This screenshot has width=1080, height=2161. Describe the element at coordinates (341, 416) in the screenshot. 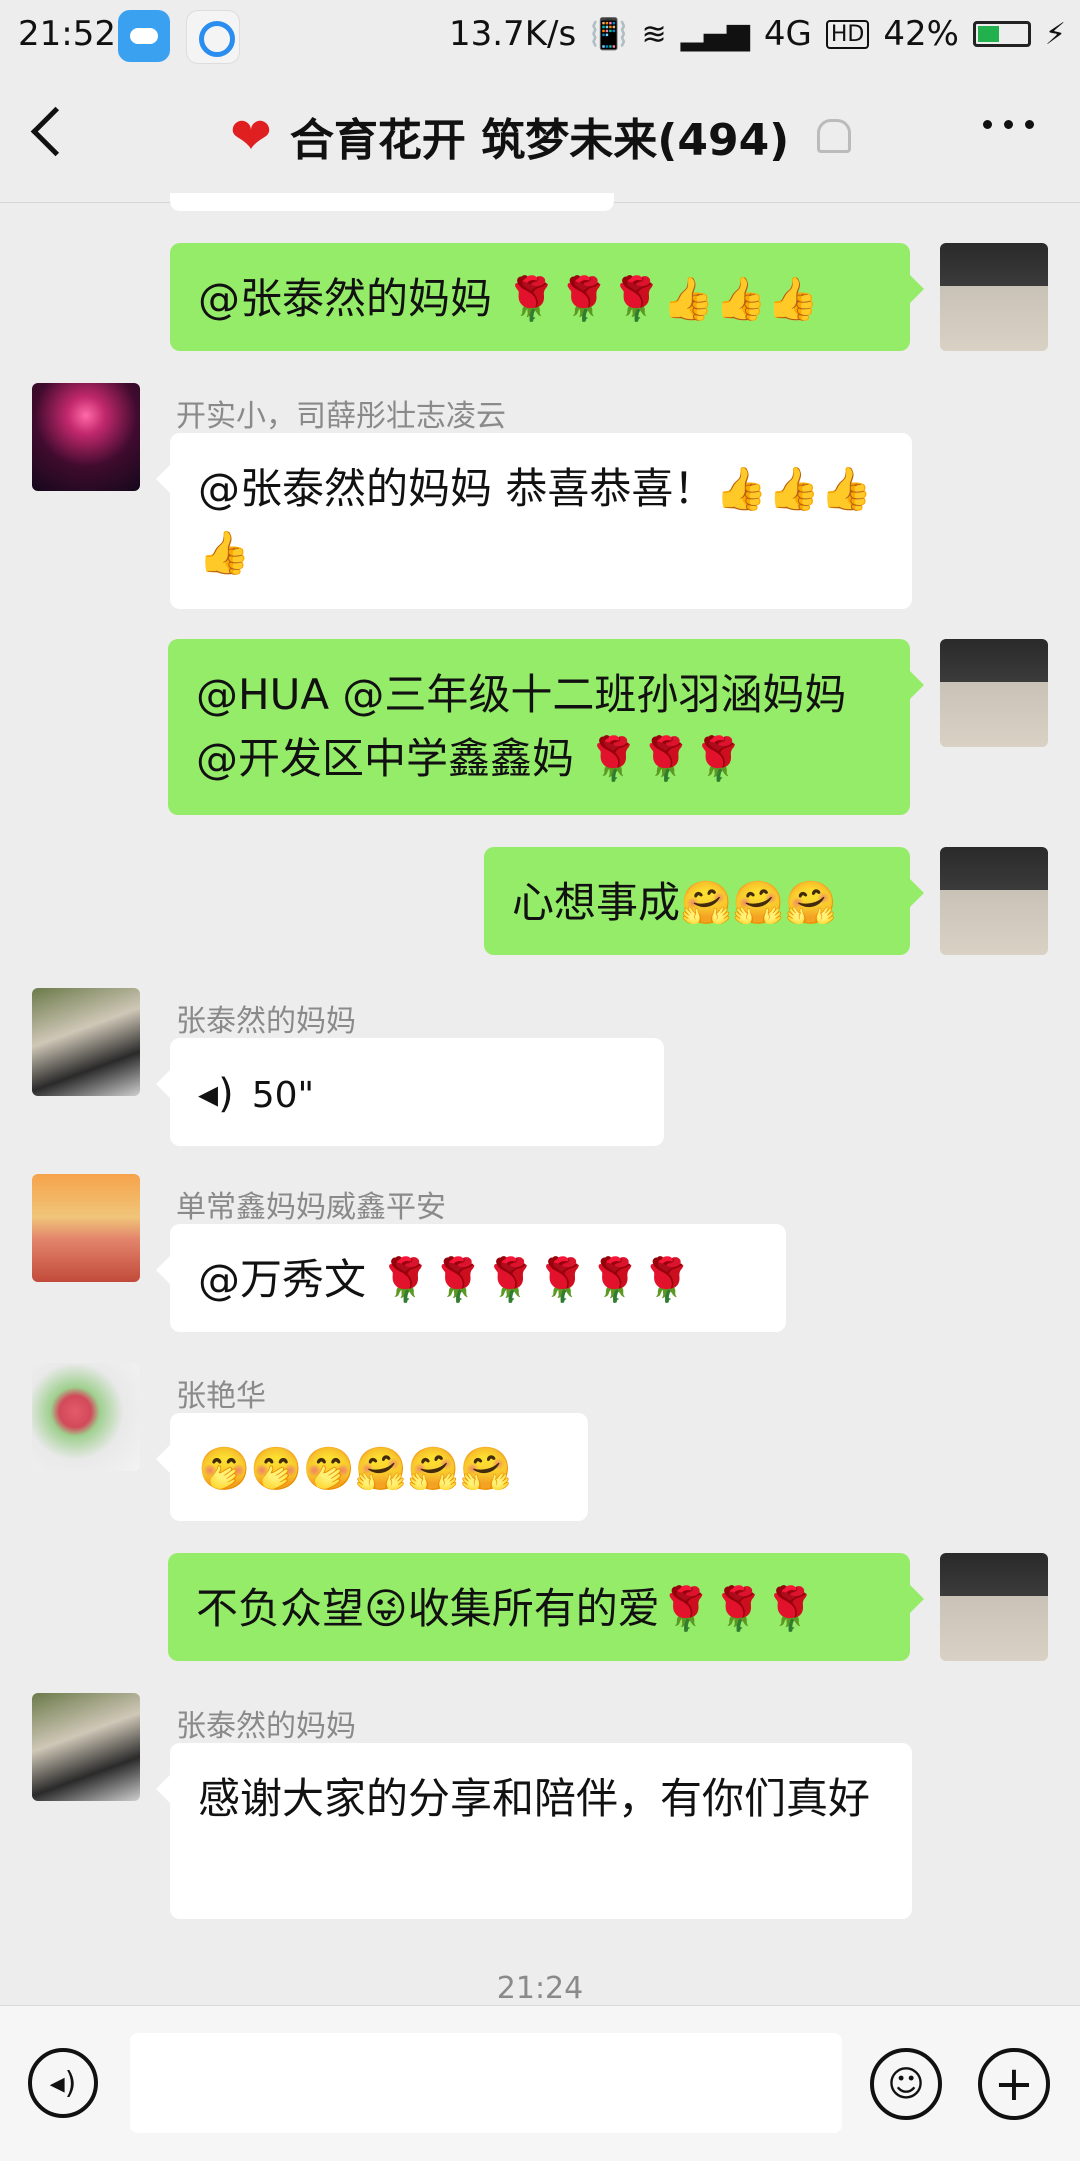

I see `sender-nickname: 开实小，司薛彤壮志凌云` at that location.